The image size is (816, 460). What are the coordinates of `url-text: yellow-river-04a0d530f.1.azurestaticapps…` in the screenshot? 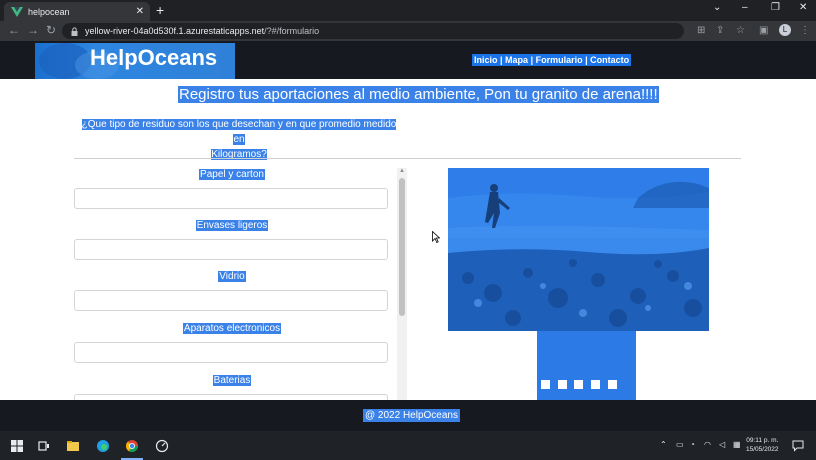 It's located at (202, 31).